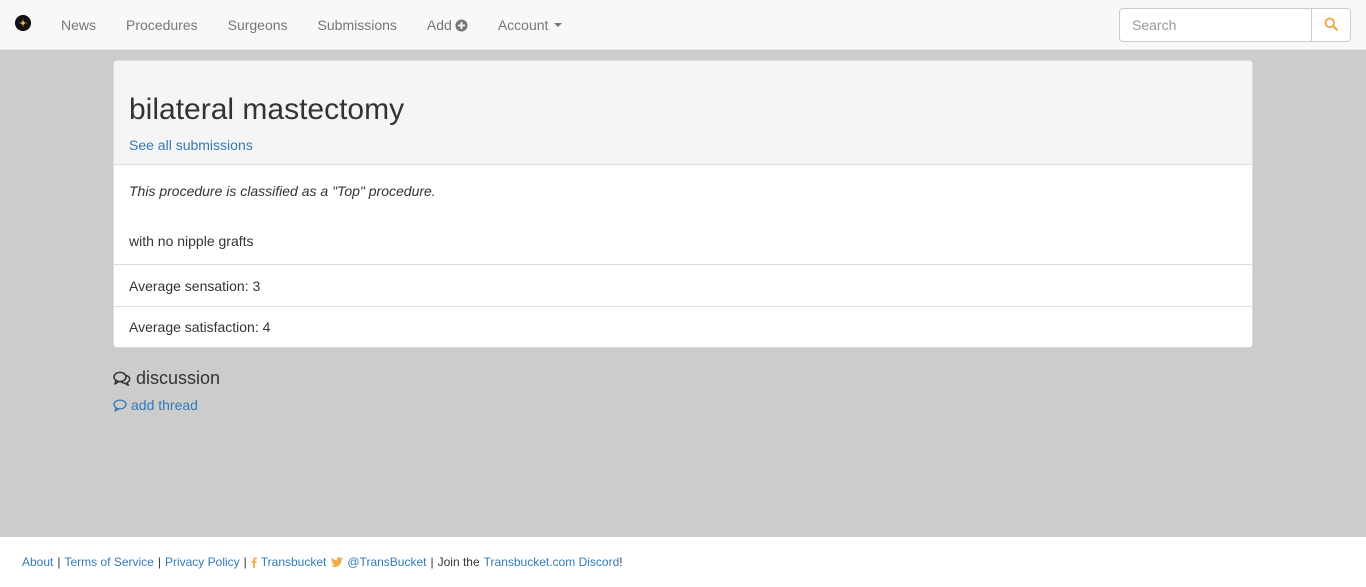 This screenshot has height=587, width=1366. I want to click on average-satisfaction: Average satisfaction: 4, so click(683, 326).